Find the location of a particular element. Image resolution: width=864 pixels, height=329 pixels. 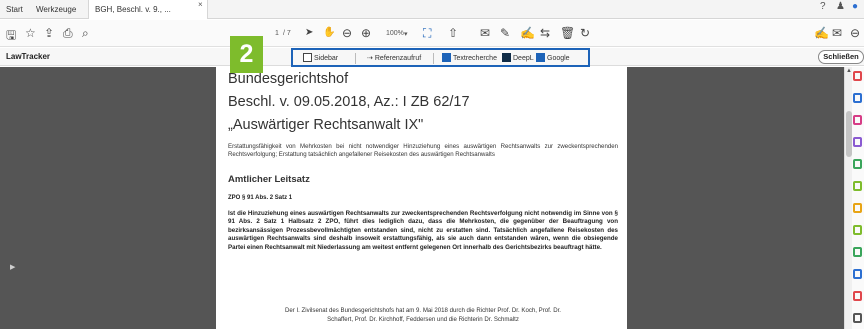

more-tools-pane-icon is located at coordinates (857, 318).